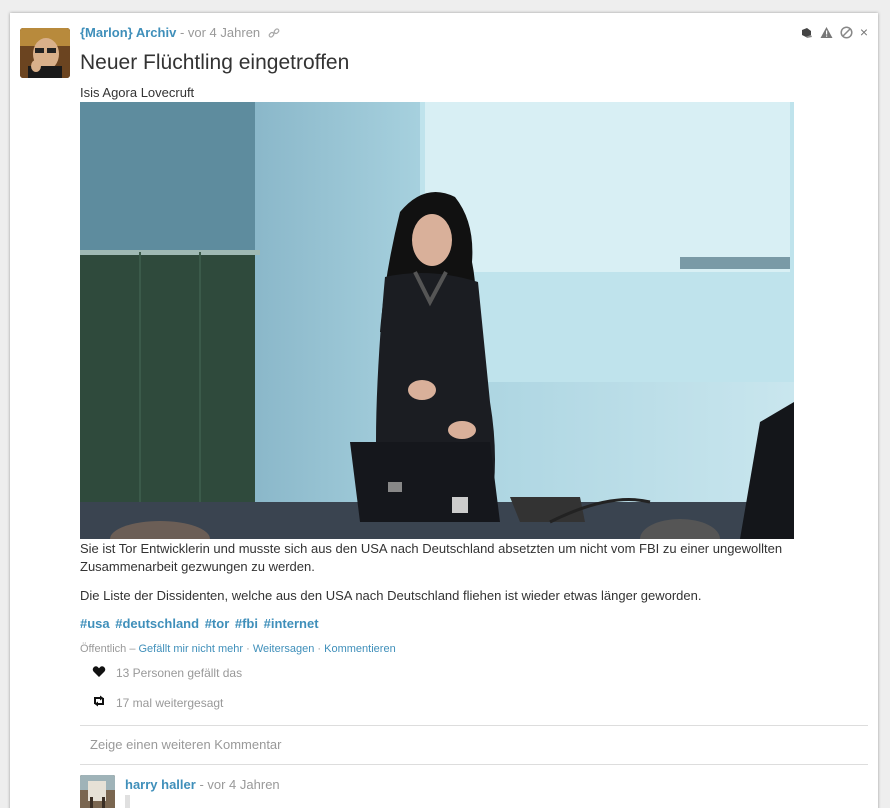 The width and height of the screenshot is (890, 808). I want to click on block-icon, so click(846, 32).